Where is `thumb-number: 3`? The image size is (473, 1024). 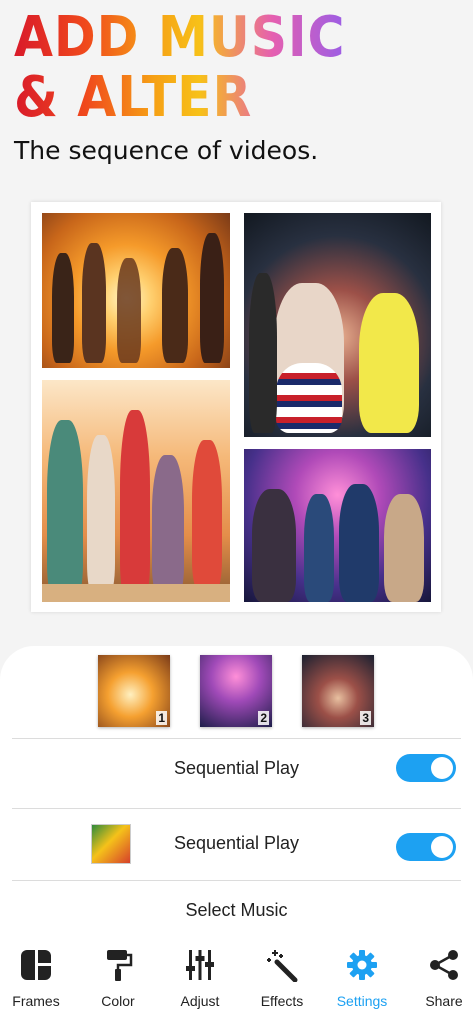 thumb-number: 3 is located at coordinates (365, 718).